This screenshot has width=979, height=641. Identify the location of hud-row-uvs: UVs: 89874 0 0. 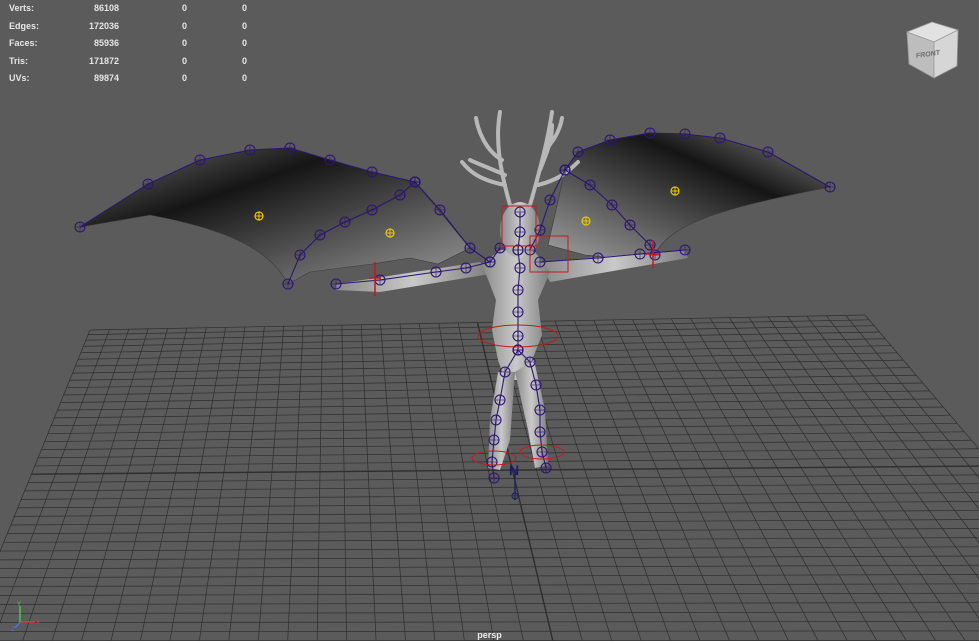
(128, 79).